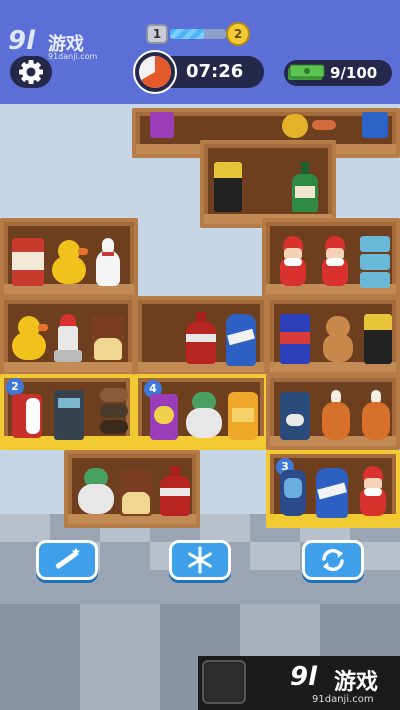 The height and width of the screenshot is (710, 400). Describe the element at coordinates (69, 415) in the screenshot. I see `coffee-machine` at that location.